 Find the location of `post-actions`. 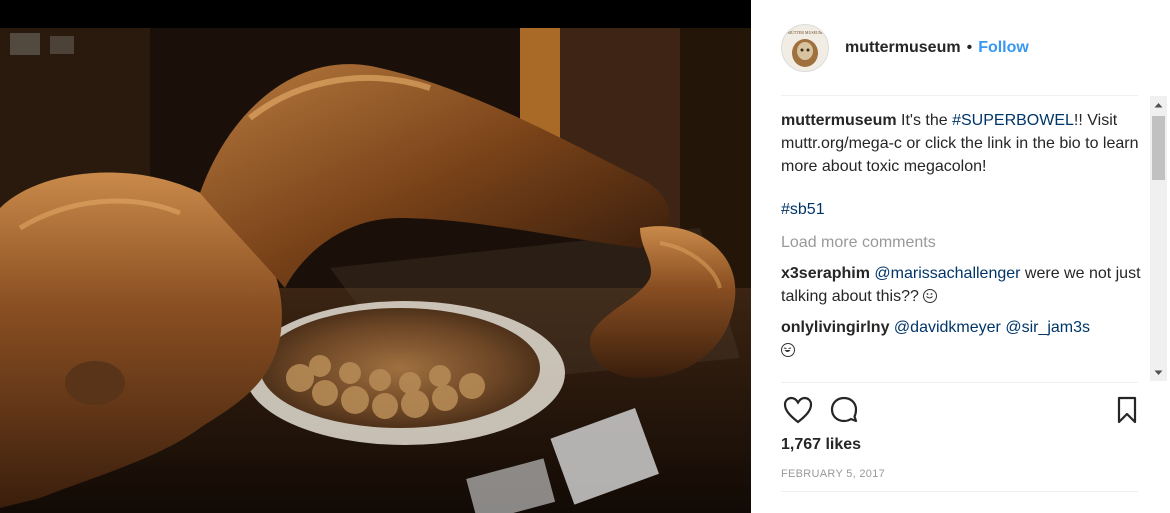

post-actions is located at coordinates (961, 410).